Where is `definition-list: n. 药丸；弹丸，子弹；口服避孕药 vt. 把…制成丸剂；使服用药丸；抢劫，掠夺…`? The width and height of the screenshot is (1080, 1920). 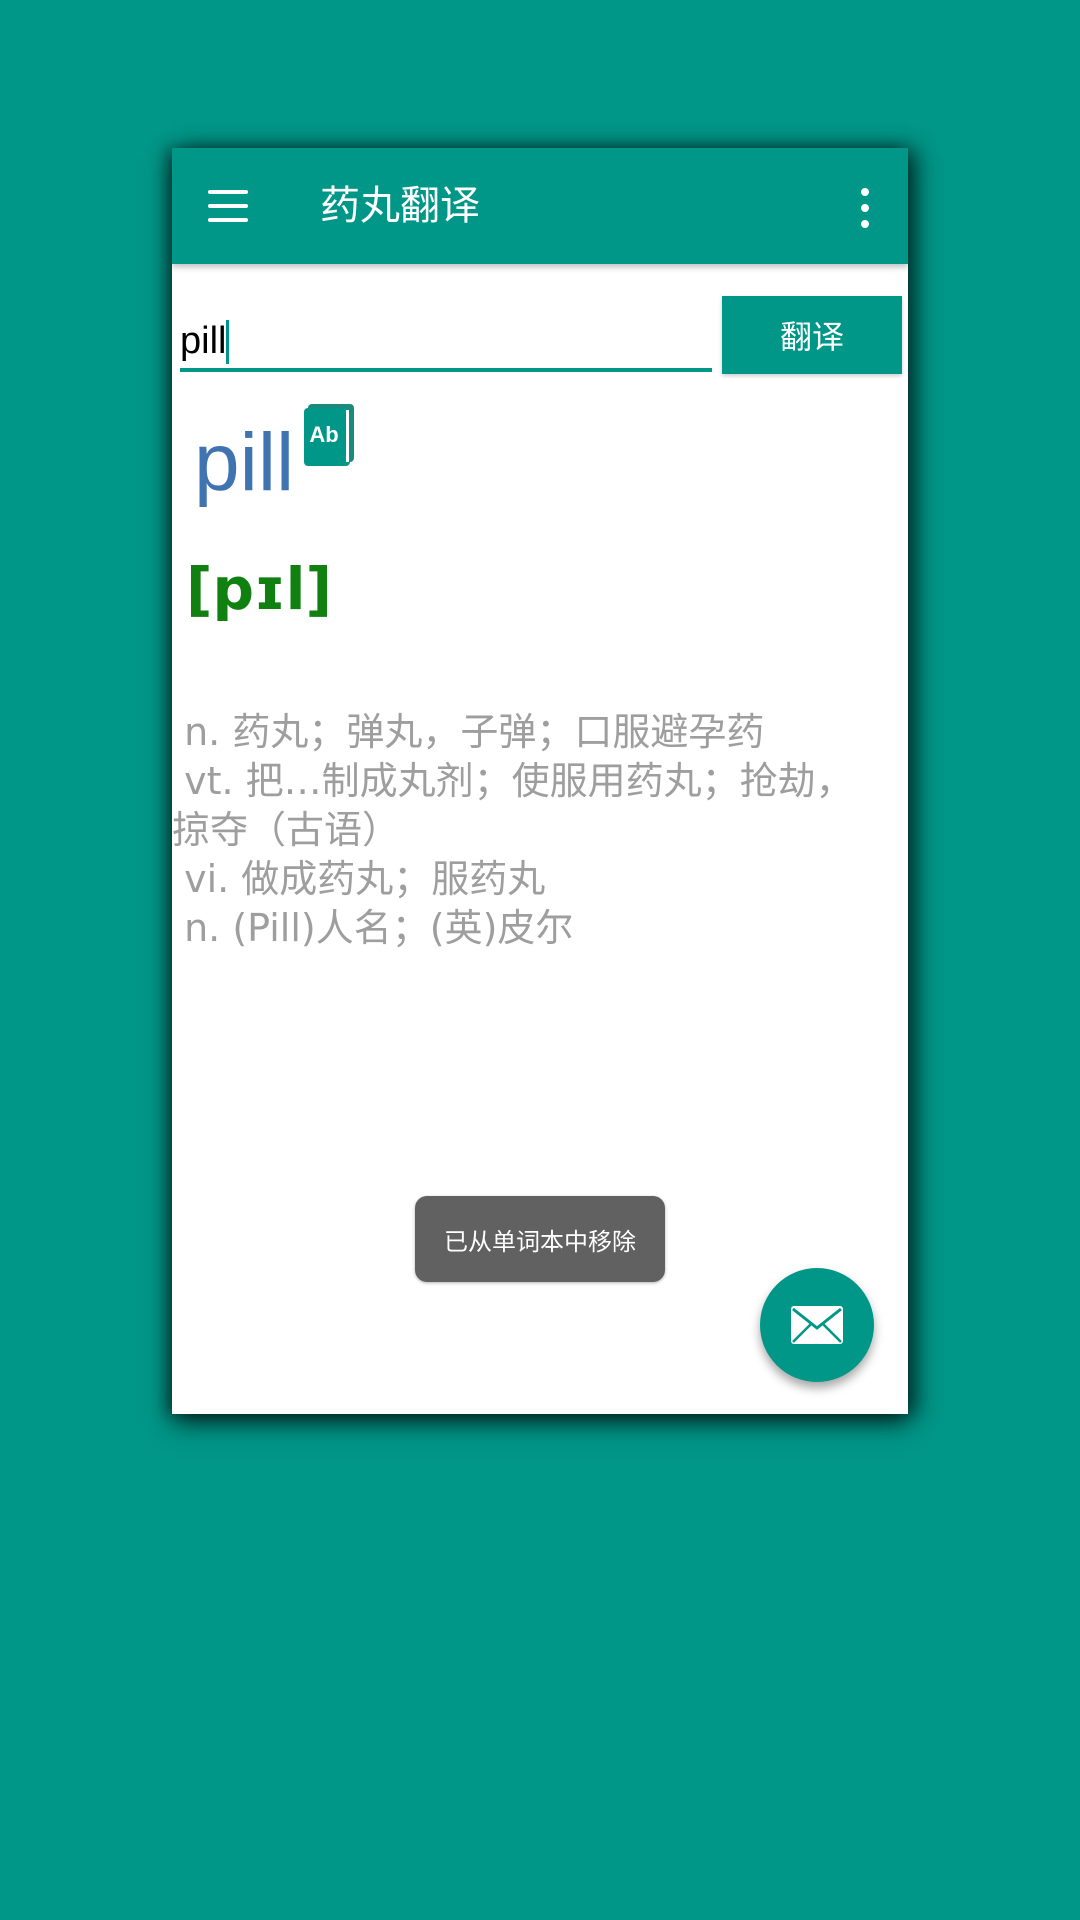 definition-list: n. 药丸；弹丸，子弹；口服避孕药 vt. 把…制成丸剂；使服用药丸；抢劫，掠夺… is located at coordinates (522, 830).